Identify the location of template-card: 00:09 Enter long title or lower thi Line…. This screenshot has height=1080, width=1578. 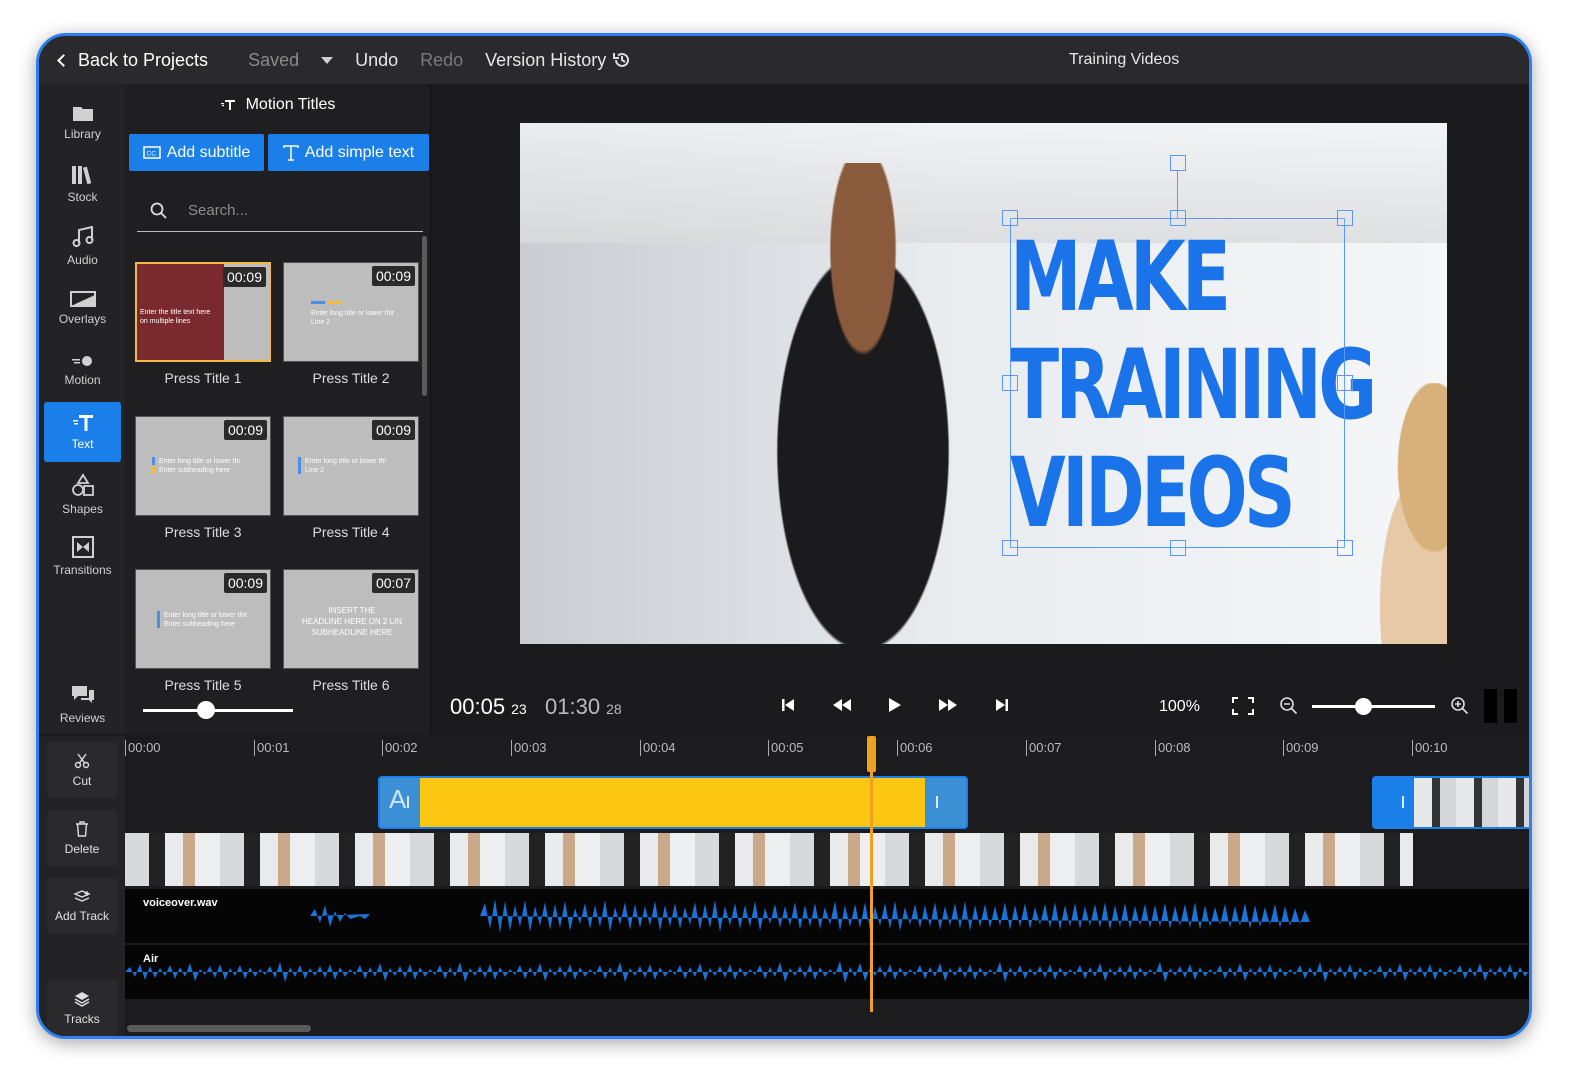
(351, 466).